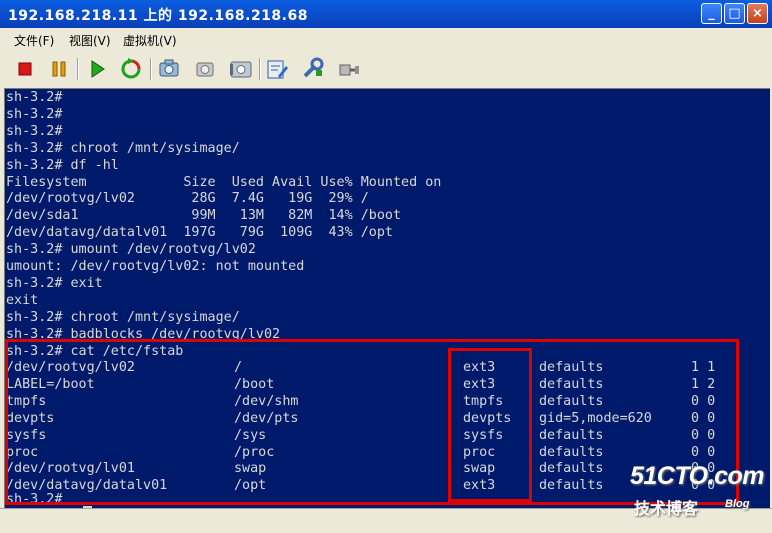 This screenshot has height=533, width=772. I want to click on console-line: /dev/sda1 99M 13M 82M 14% /boot, so click(204, 216).